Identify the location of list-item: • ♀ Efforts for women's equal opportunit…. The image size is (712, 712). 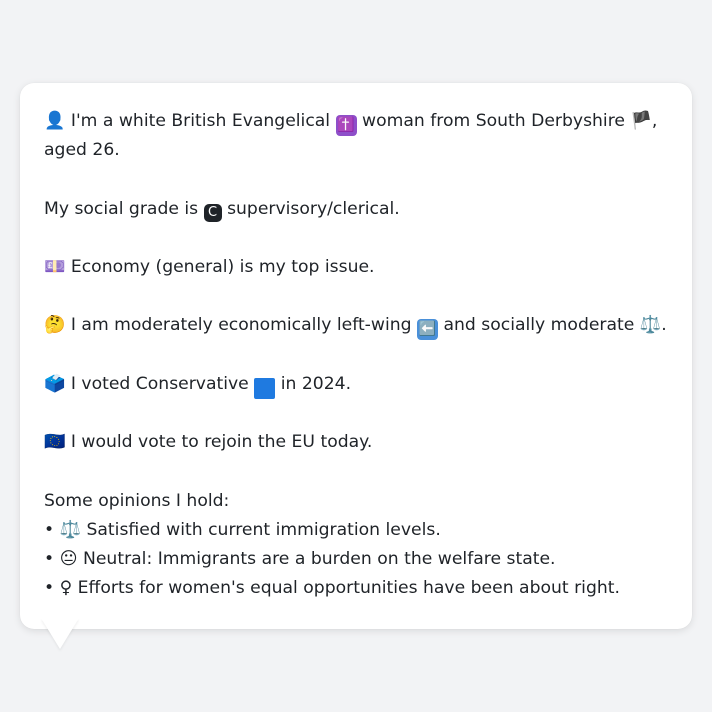
(357, 588).